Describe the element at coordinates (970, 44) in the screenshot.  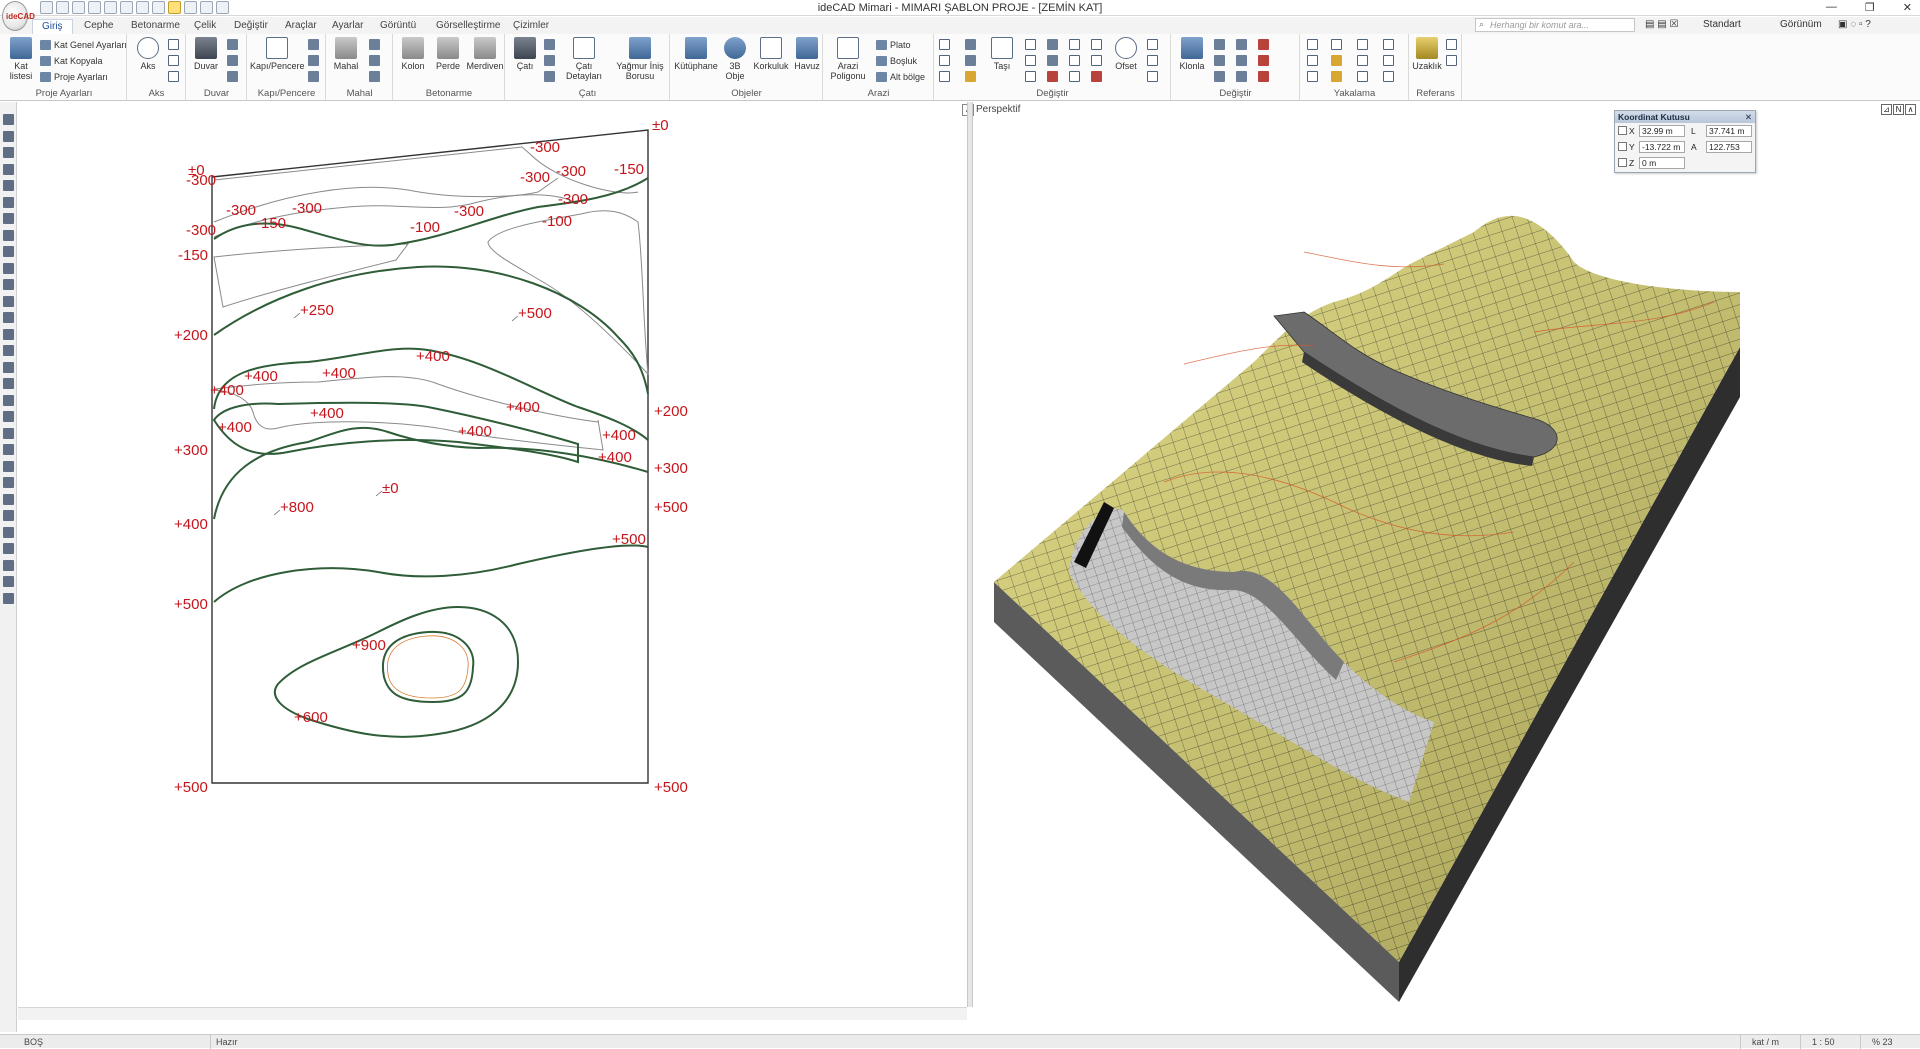
I see `pick-icon` at that location.